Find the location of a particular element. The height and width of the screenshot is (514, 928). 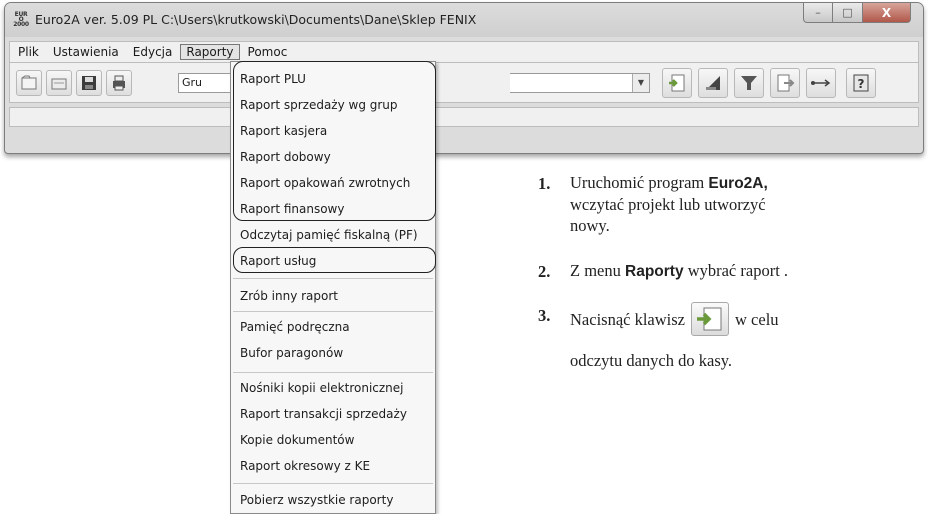

step-3-text: Nacisnąć klawisz w celu is located at coordinates (740, 320).